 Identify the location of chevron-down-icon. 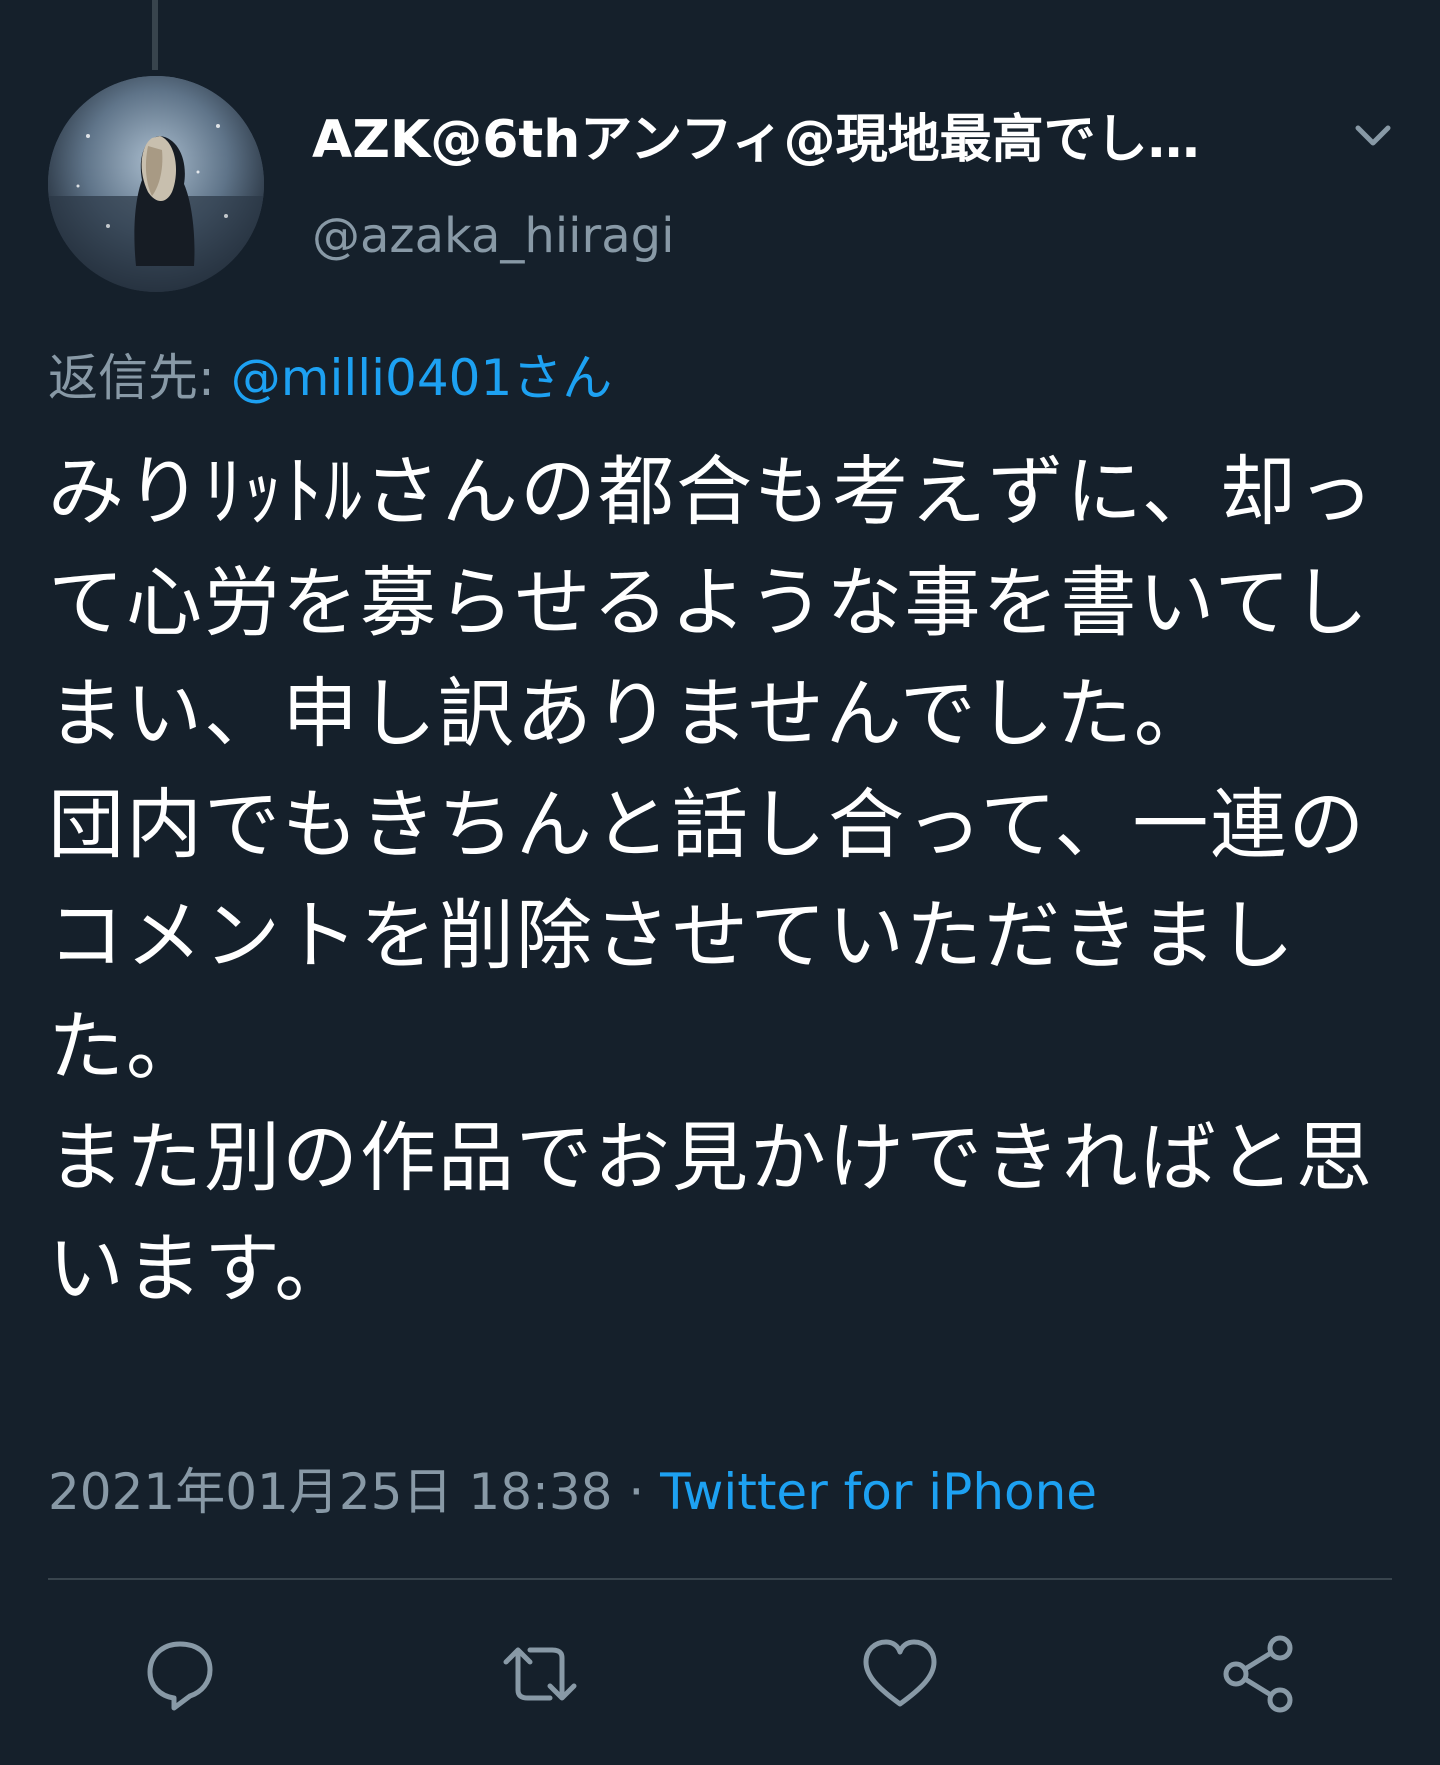
(1373, 135).